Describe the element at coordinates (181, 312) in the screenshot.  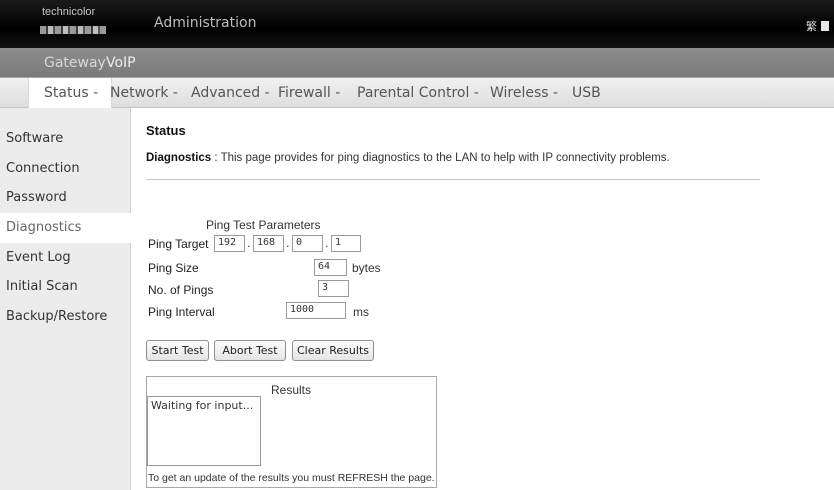
I see `ping-interval-label: Ping Interval` at that location.